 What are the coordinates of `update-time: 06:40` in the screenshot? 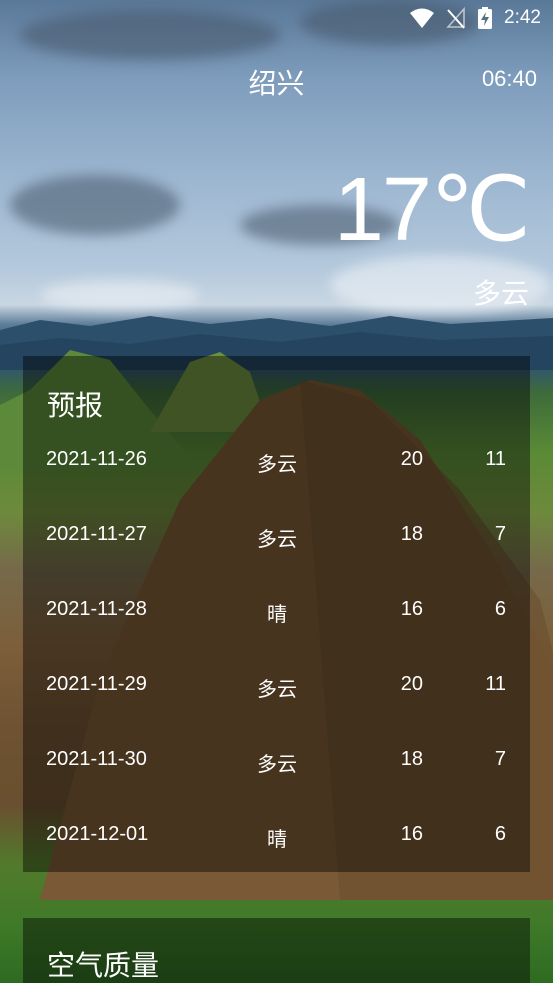 It's located at (509, 78).